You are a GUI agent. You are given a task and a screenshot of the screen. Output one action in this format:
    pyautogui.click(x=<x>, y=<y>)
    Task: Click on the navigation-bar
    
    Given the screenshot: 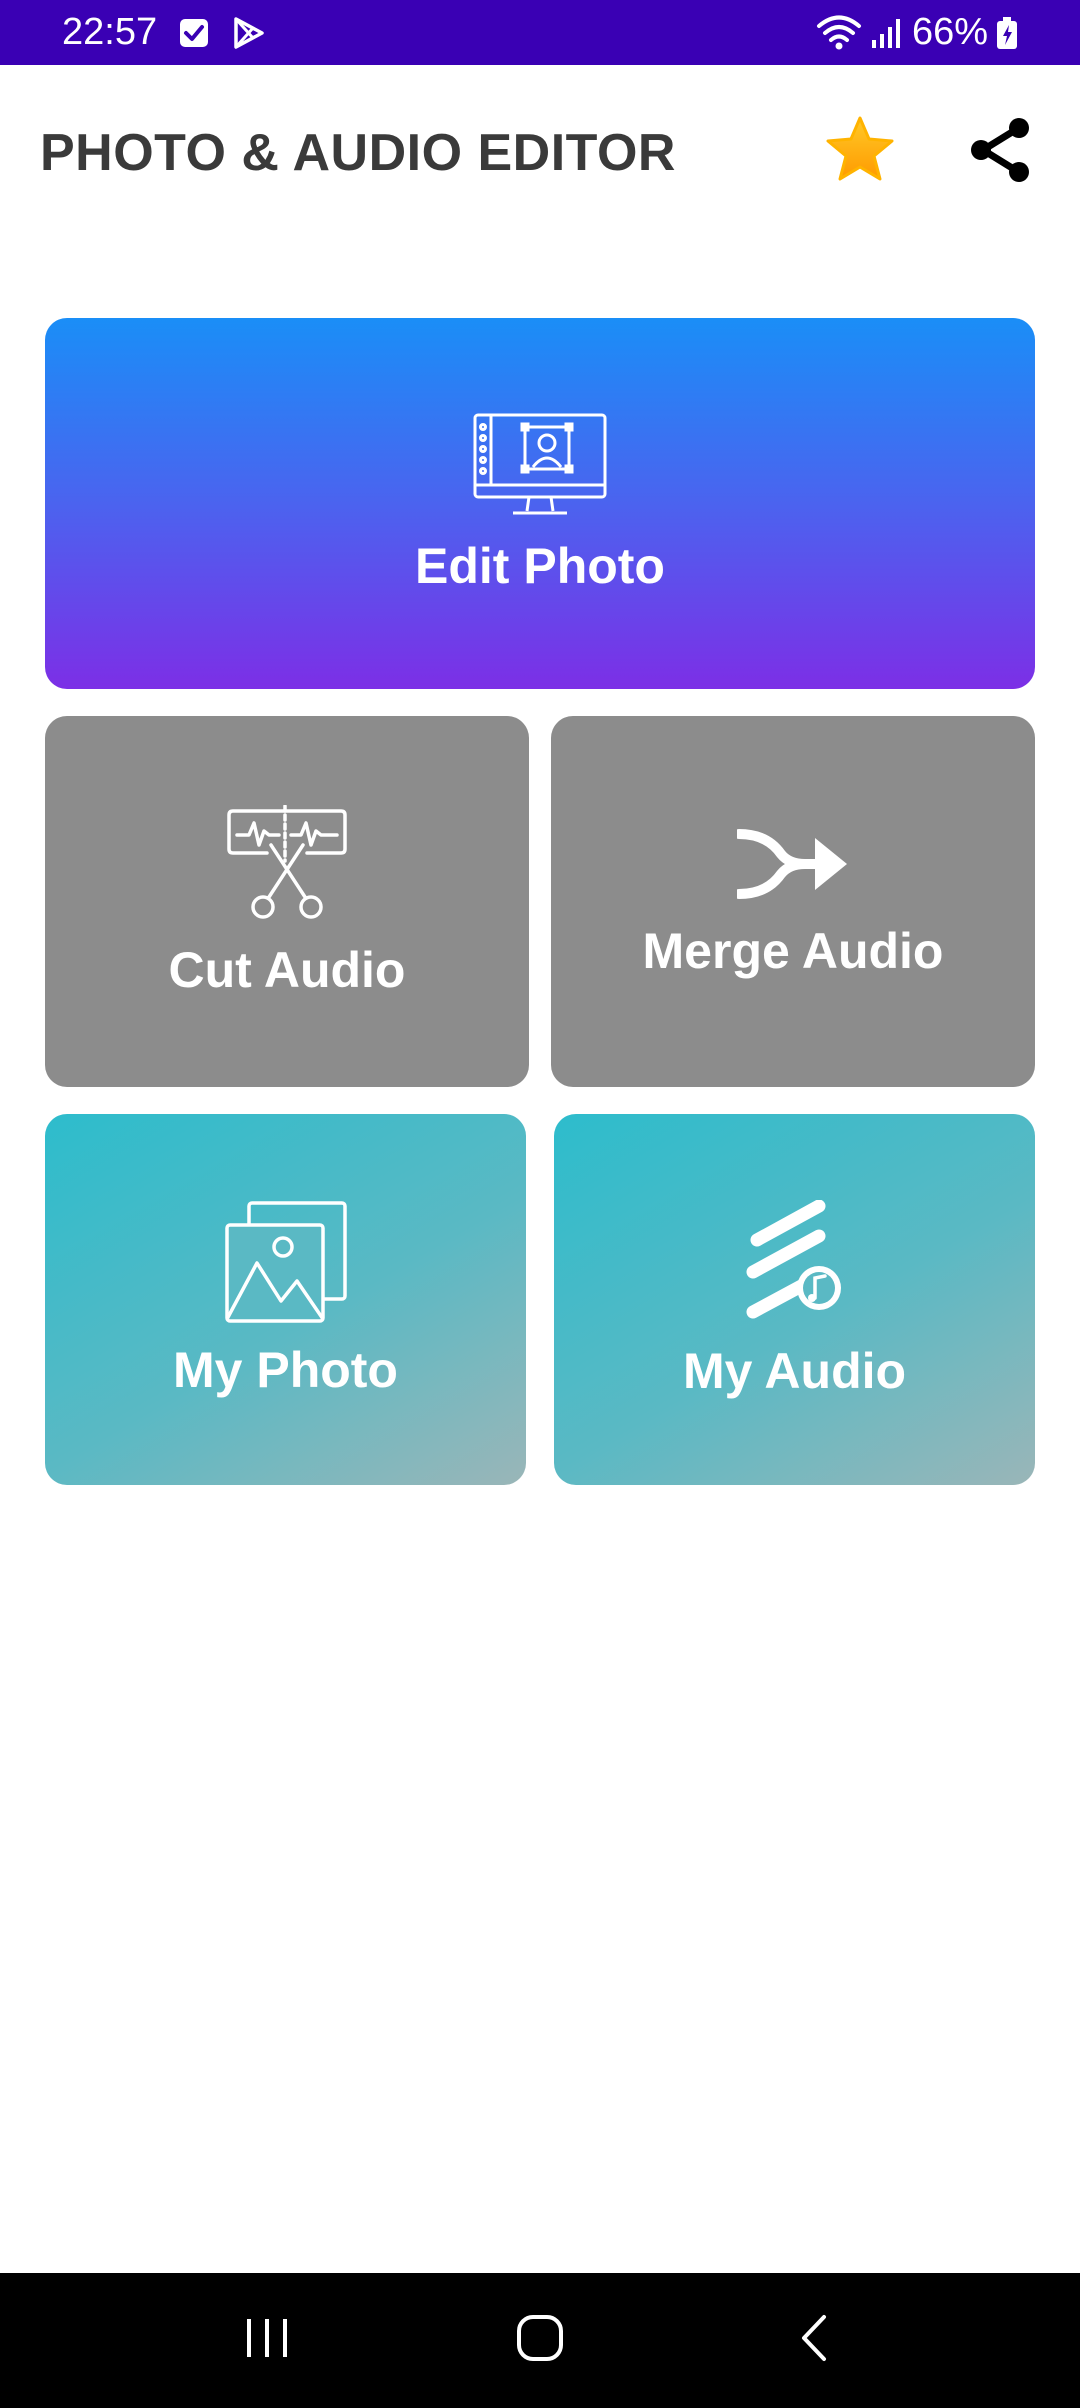 What is the action you would take?
    pyautogui.click(x=540, y=2340)
    